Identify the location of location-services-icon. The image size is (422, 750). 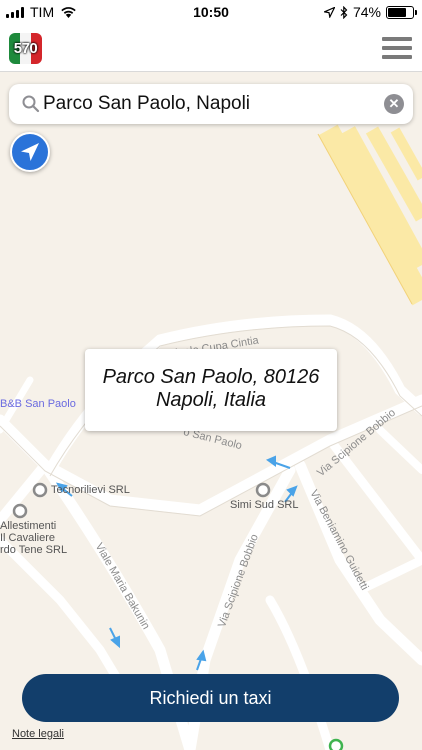
(329, 12).